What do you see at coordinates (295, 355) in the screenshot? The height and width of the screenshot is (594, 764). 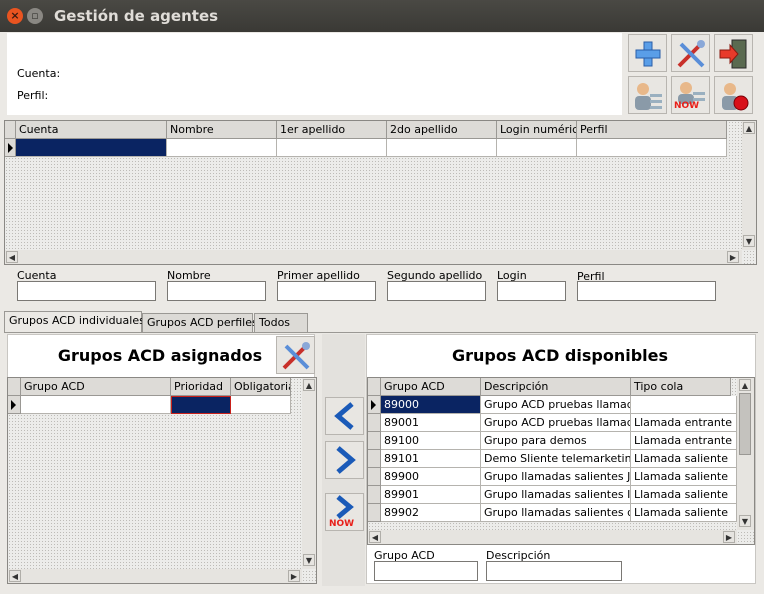 I see `assigned-tools-button` at bounding box center [295, 355].